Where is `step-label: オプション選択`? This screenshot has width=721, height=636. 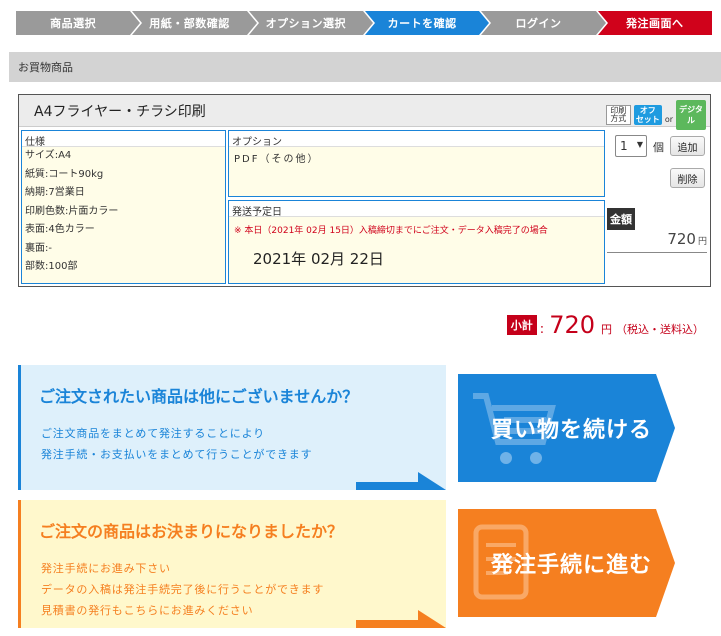
step-label: オプション選択 is located at coordinates (306, 23).